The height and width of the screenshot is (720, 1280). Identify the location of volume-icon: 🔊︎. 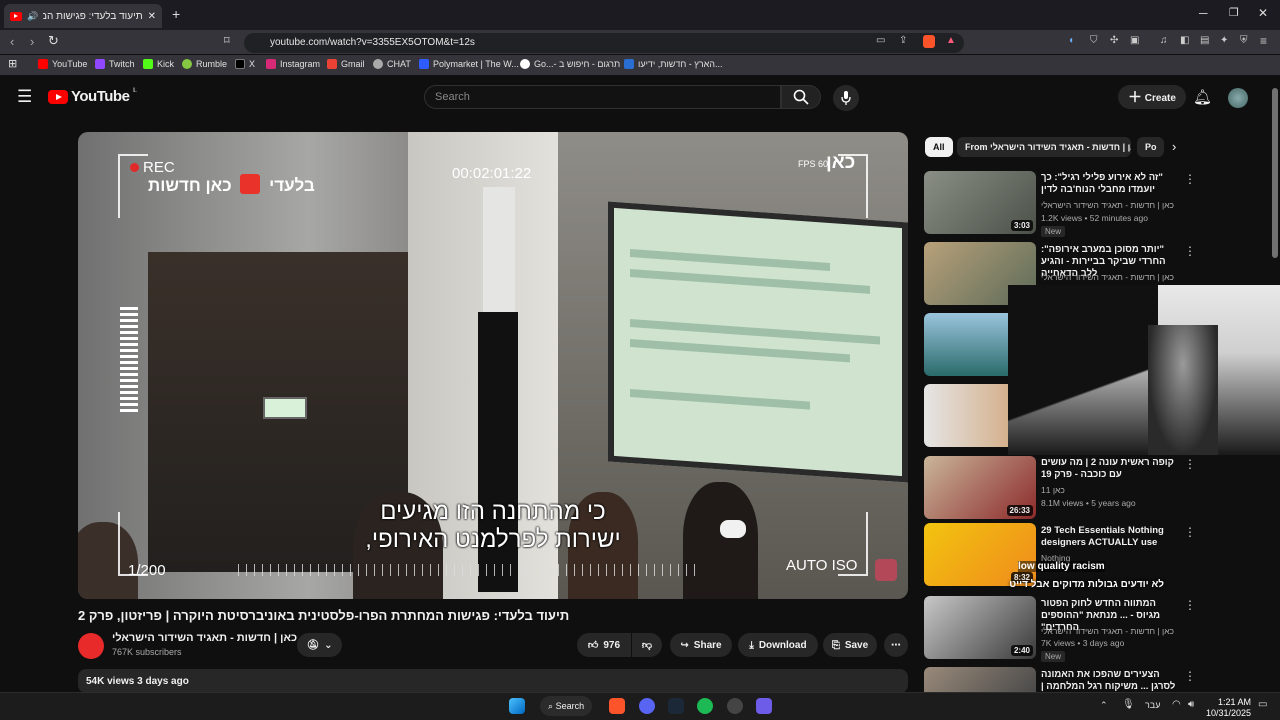
(1191, 704).